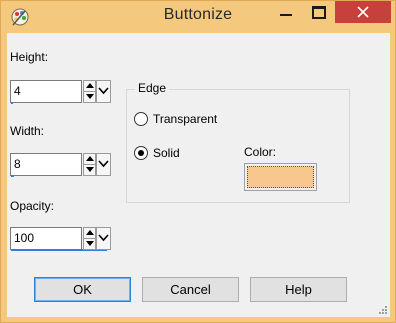 The height and width of the screenshot is (323, 396). I want to click on color-label: Color:, so click(260, 152).